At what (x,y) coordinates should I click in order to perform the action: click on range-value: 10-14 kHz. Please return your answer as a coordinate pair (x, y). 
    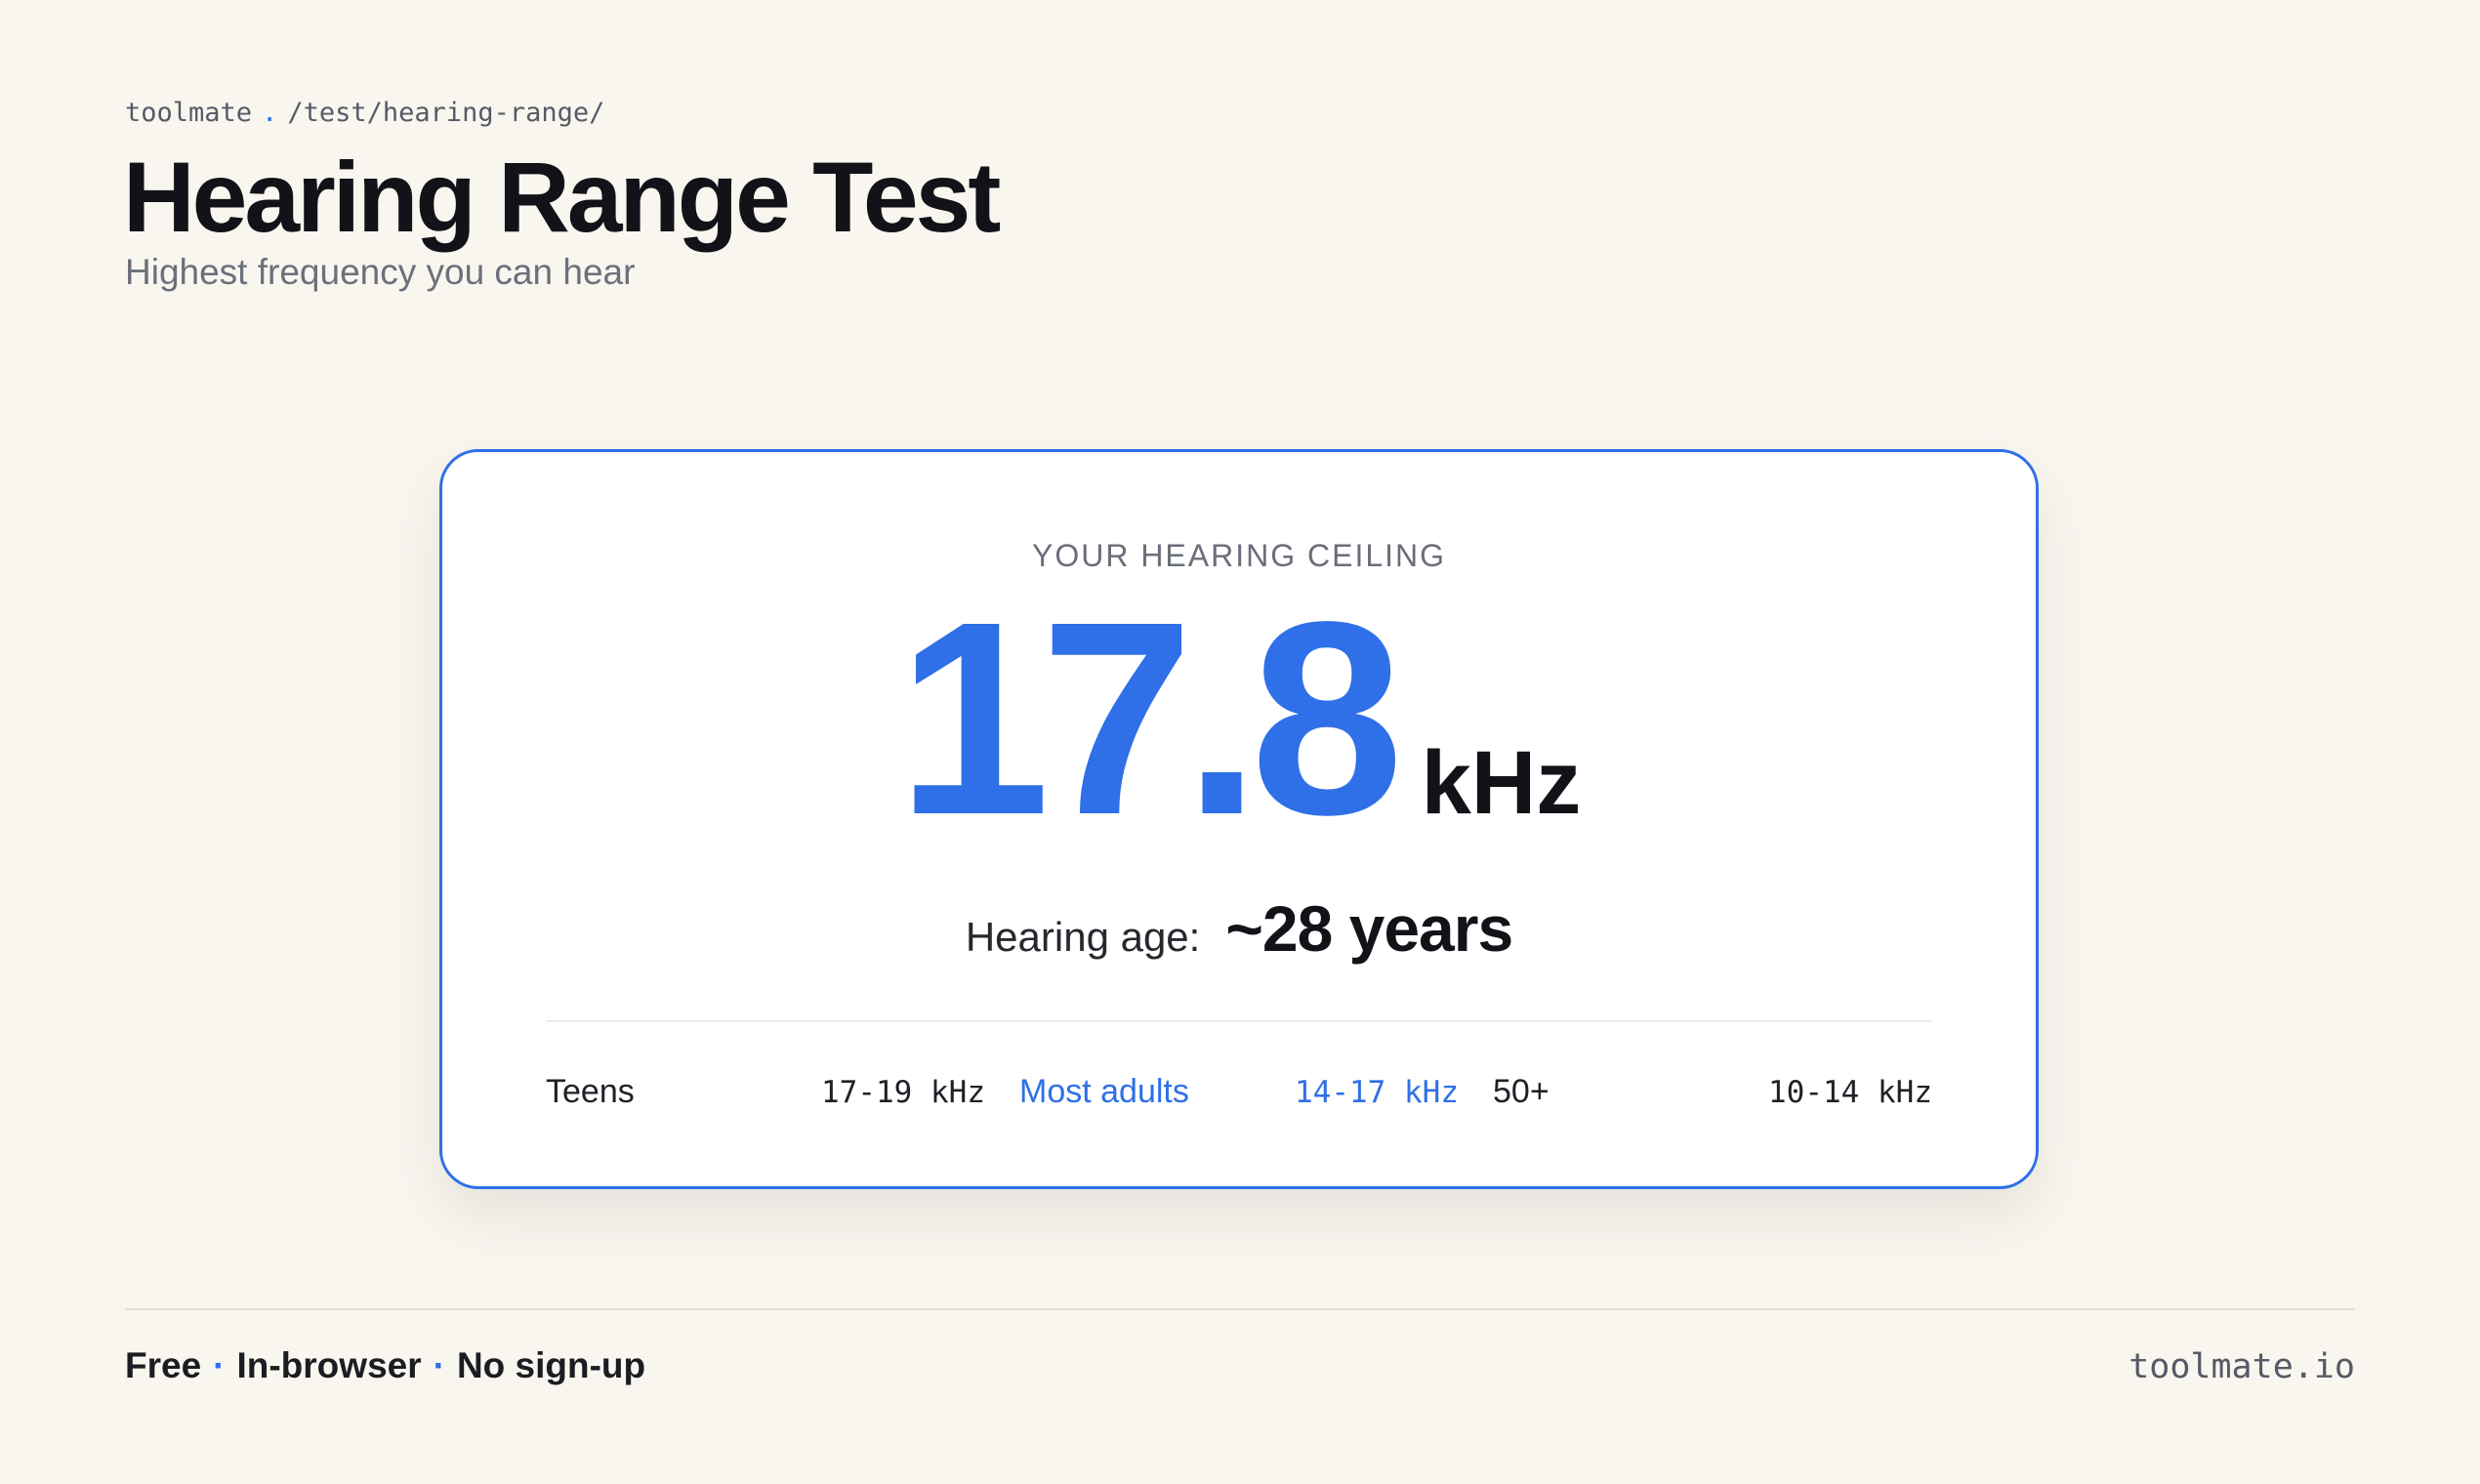
    Looking at the image, I should click on (1850, 1092).